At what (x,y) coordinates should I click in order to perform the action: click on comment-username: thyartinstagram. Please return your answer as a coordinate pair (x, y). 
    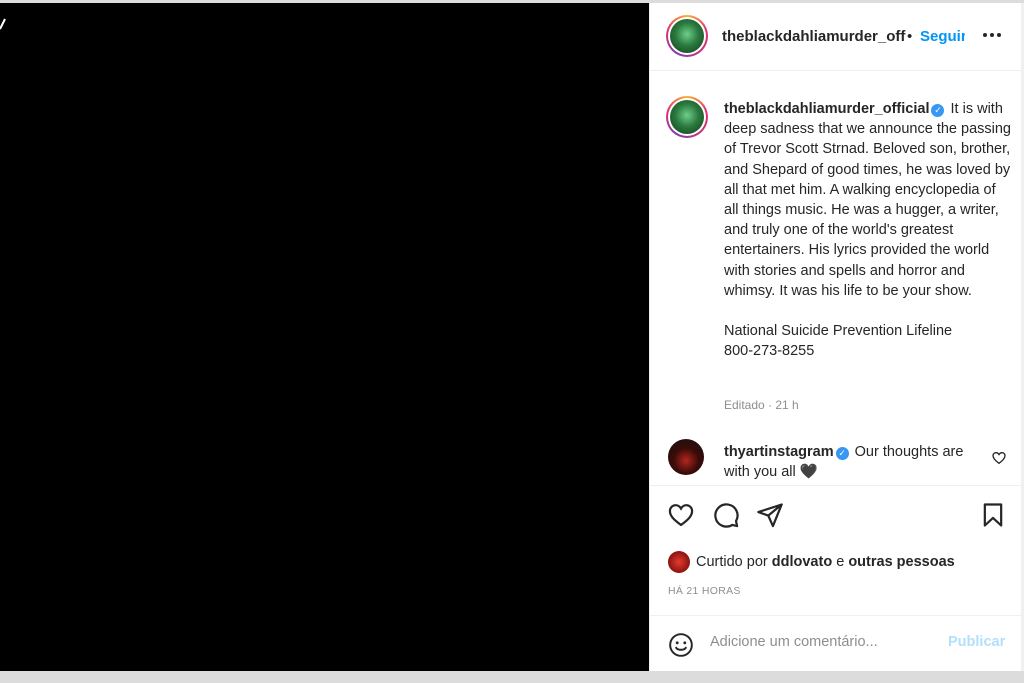
    Looking at the image, I should click on (779, 452).